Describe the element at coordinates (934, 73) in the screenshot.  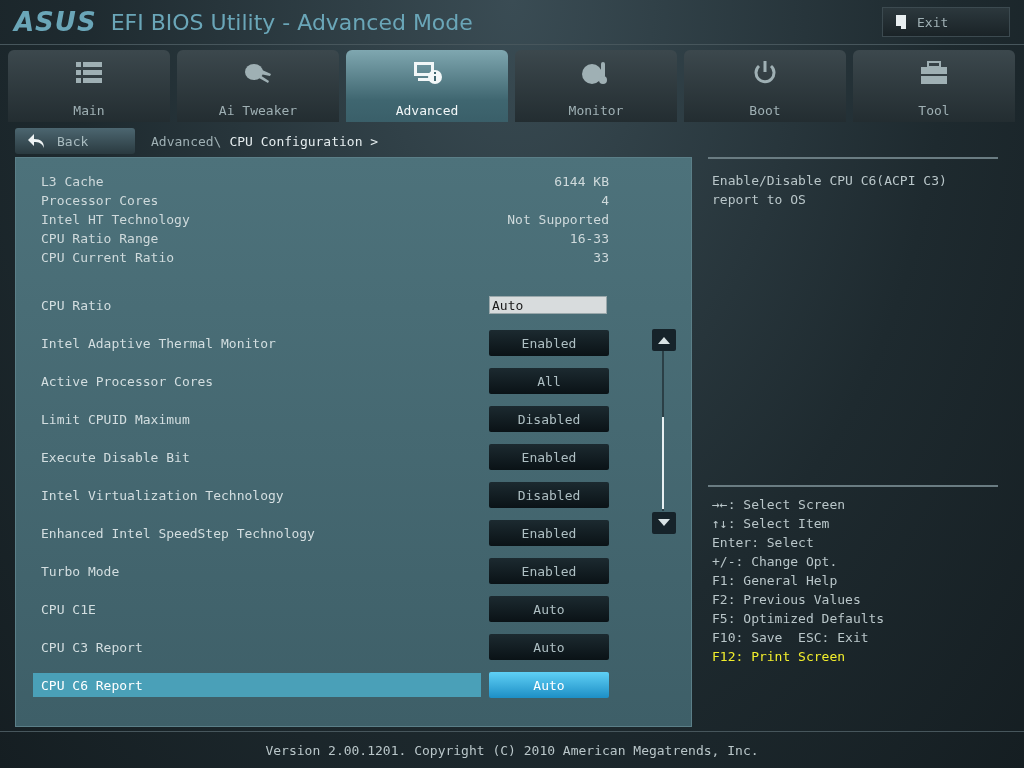
I see `toolbox-icon` at that location.